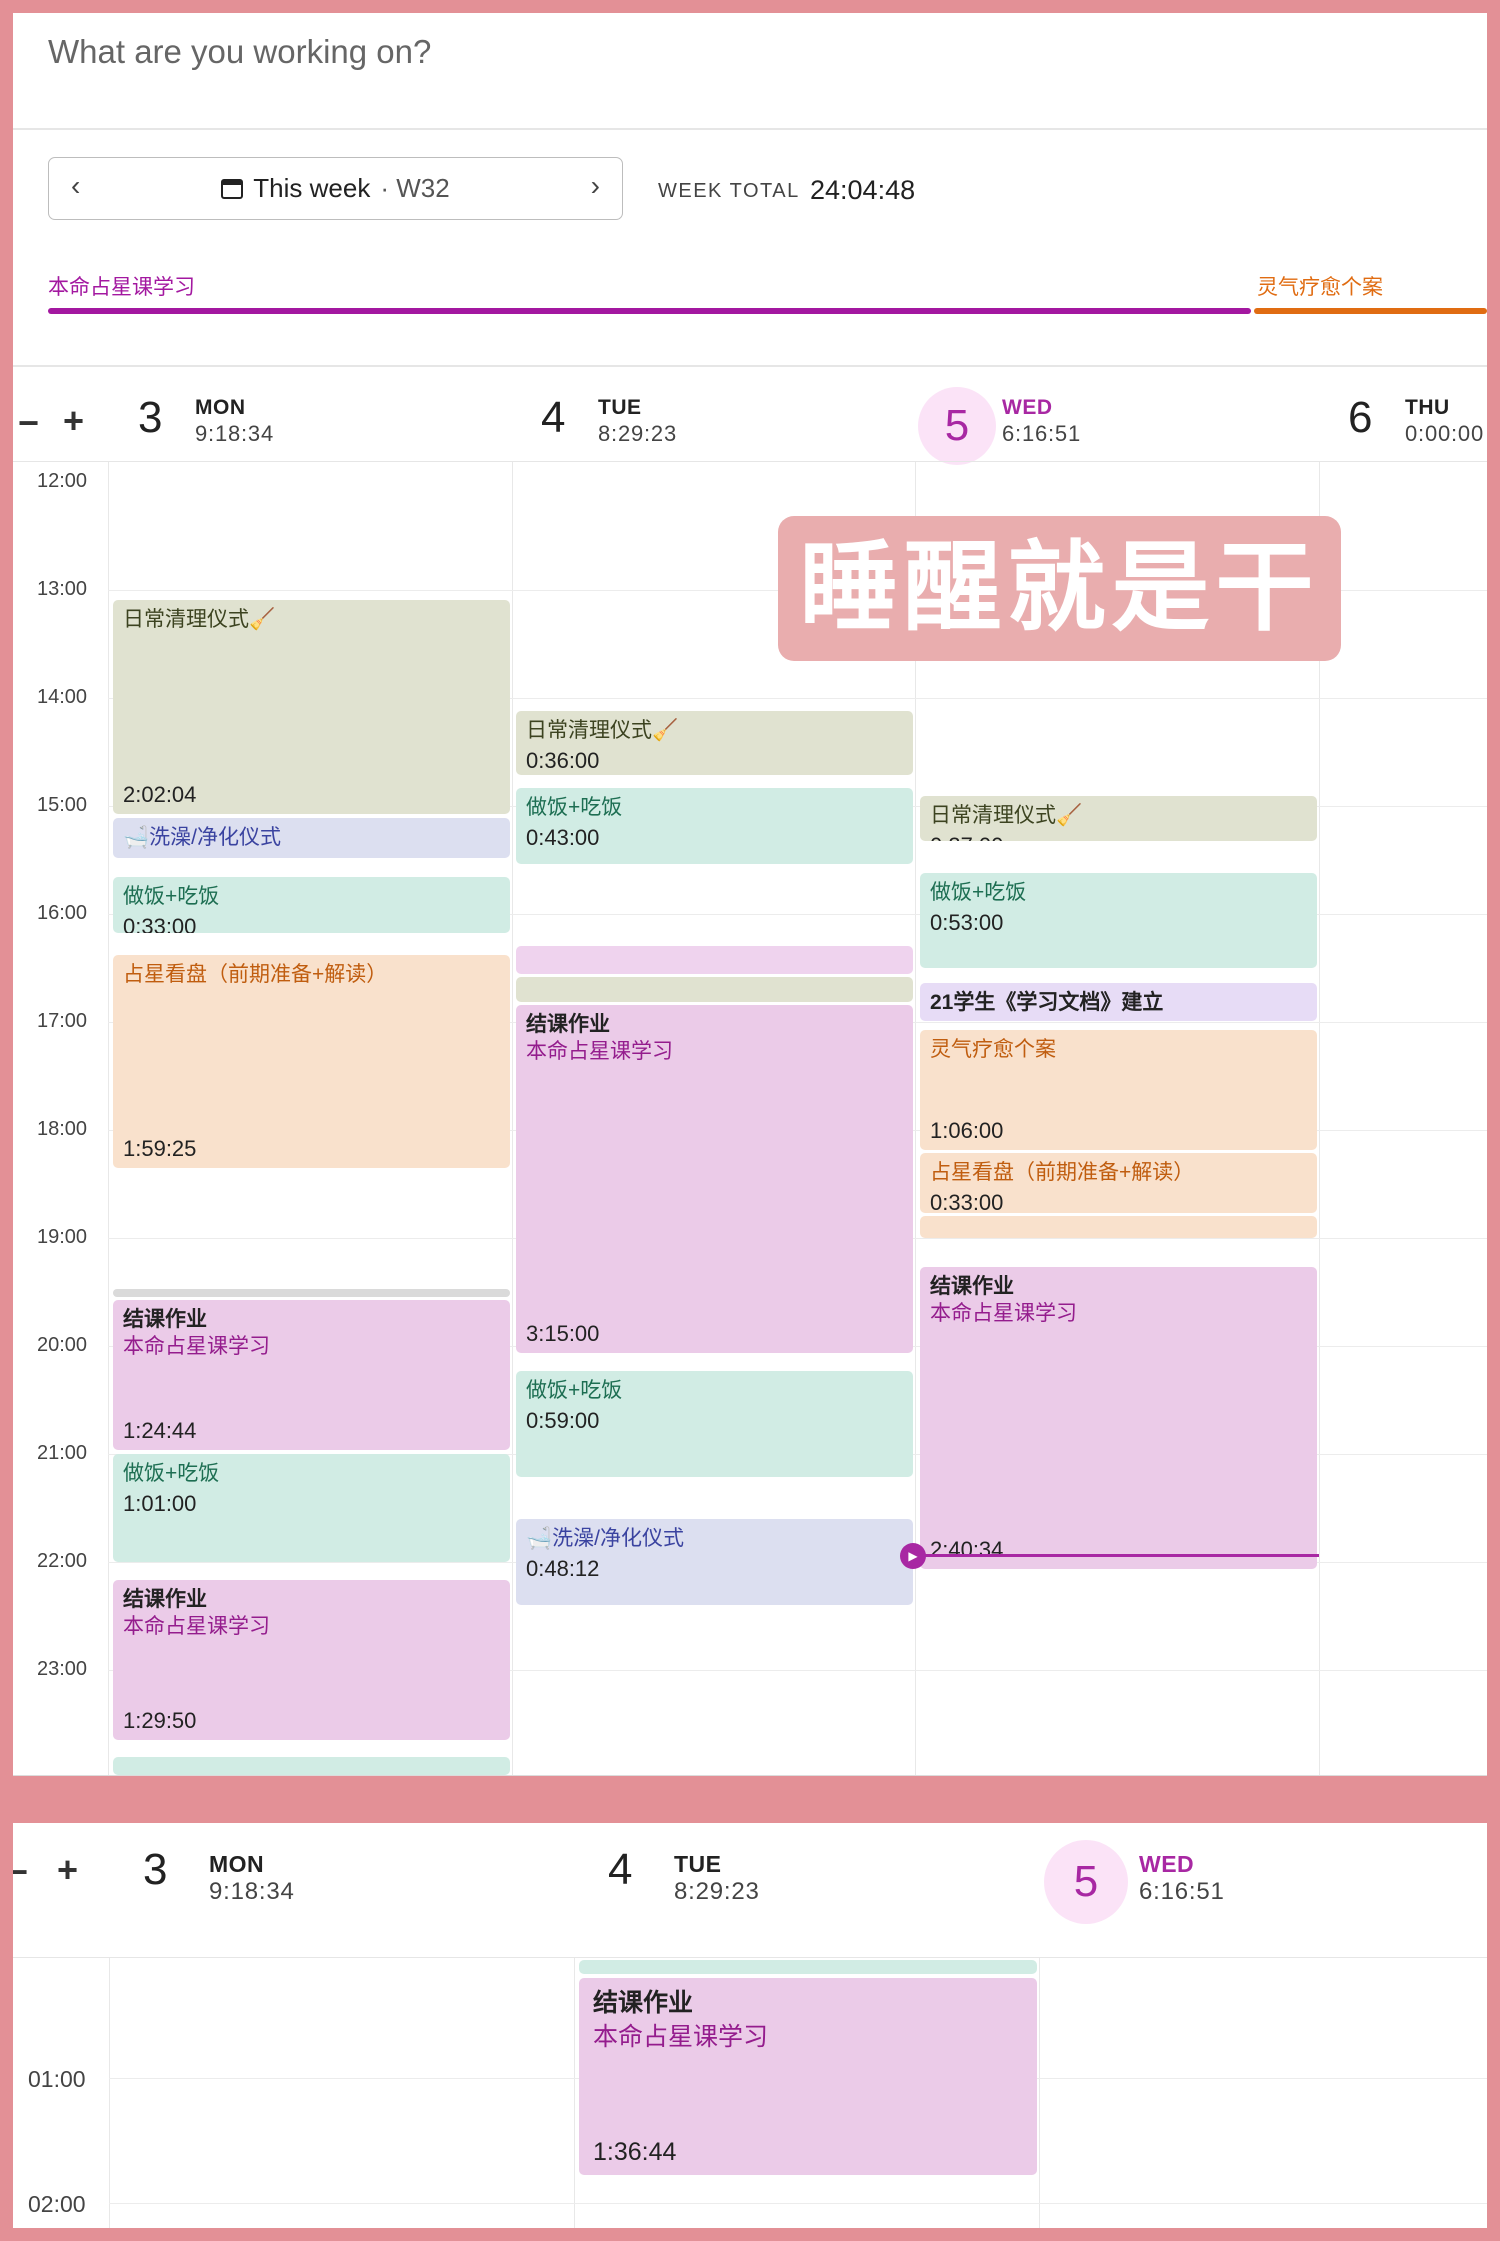  Describe the element at coordinates (57, 2079) in the screenshot. I see `hour-label: 01:00` at that location.